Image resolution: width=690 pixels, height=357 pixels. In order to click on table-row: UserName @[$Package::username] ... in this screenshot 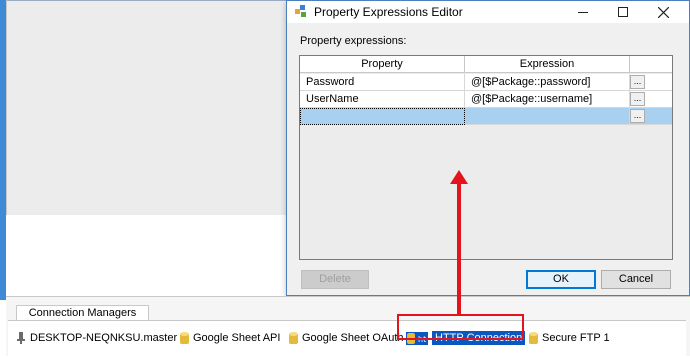, I will do `click(486, 99)`.